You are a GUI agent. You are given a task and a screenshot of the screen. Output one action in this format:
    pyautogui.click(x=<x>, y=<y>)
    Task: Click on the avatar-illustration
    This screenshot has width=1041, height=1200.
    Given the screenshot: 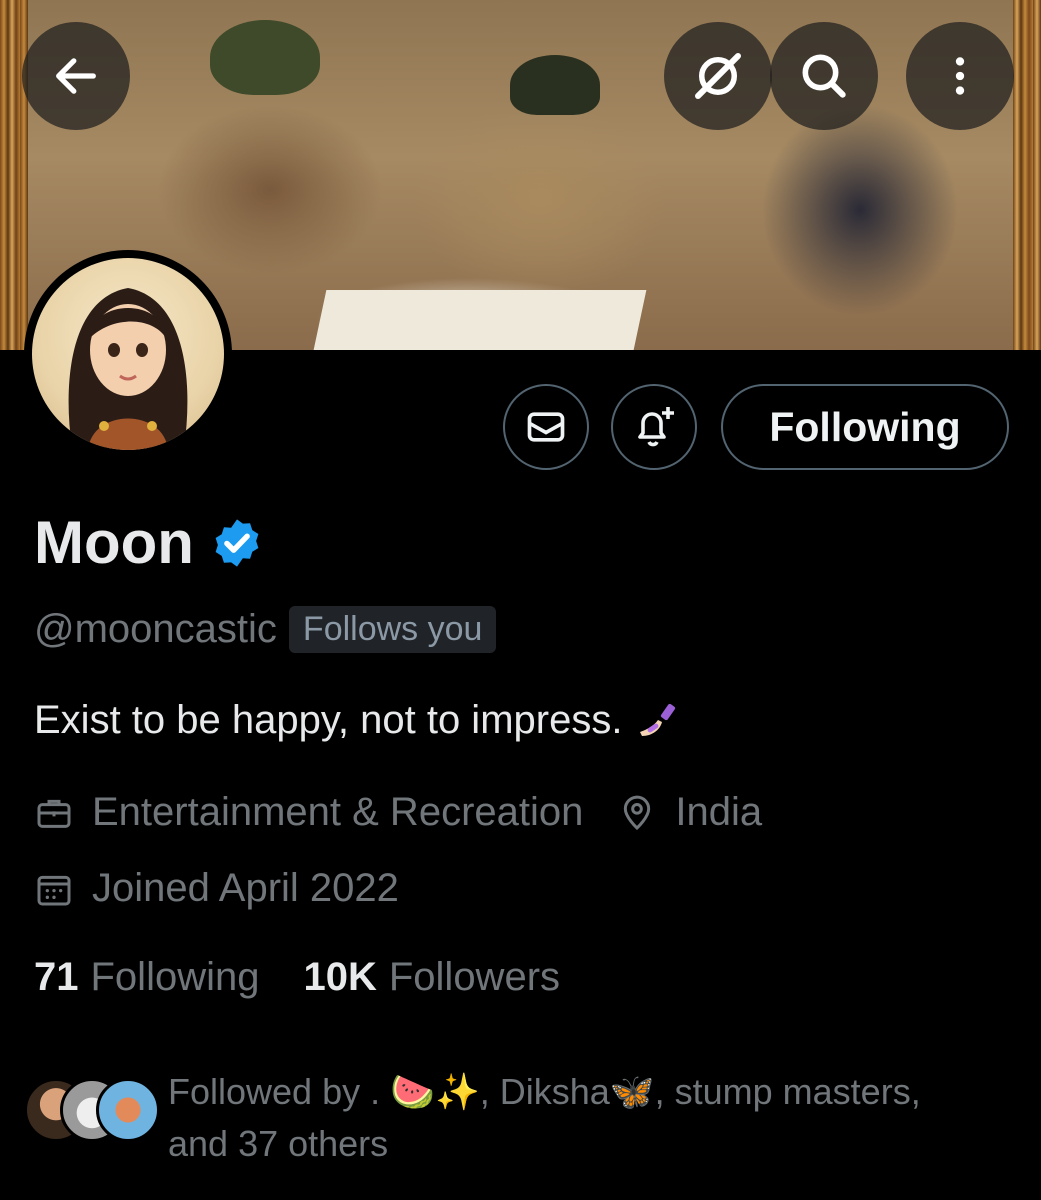 What is the action you would take?
    pyautogui.click(x=128, y=354)
    